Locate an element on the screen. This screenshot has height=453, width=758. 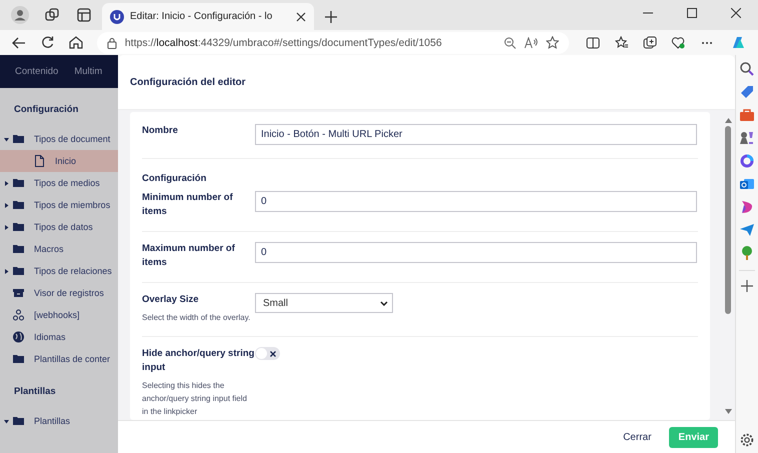
tree-item: [webhooks] is located at coordinates (59, 315).